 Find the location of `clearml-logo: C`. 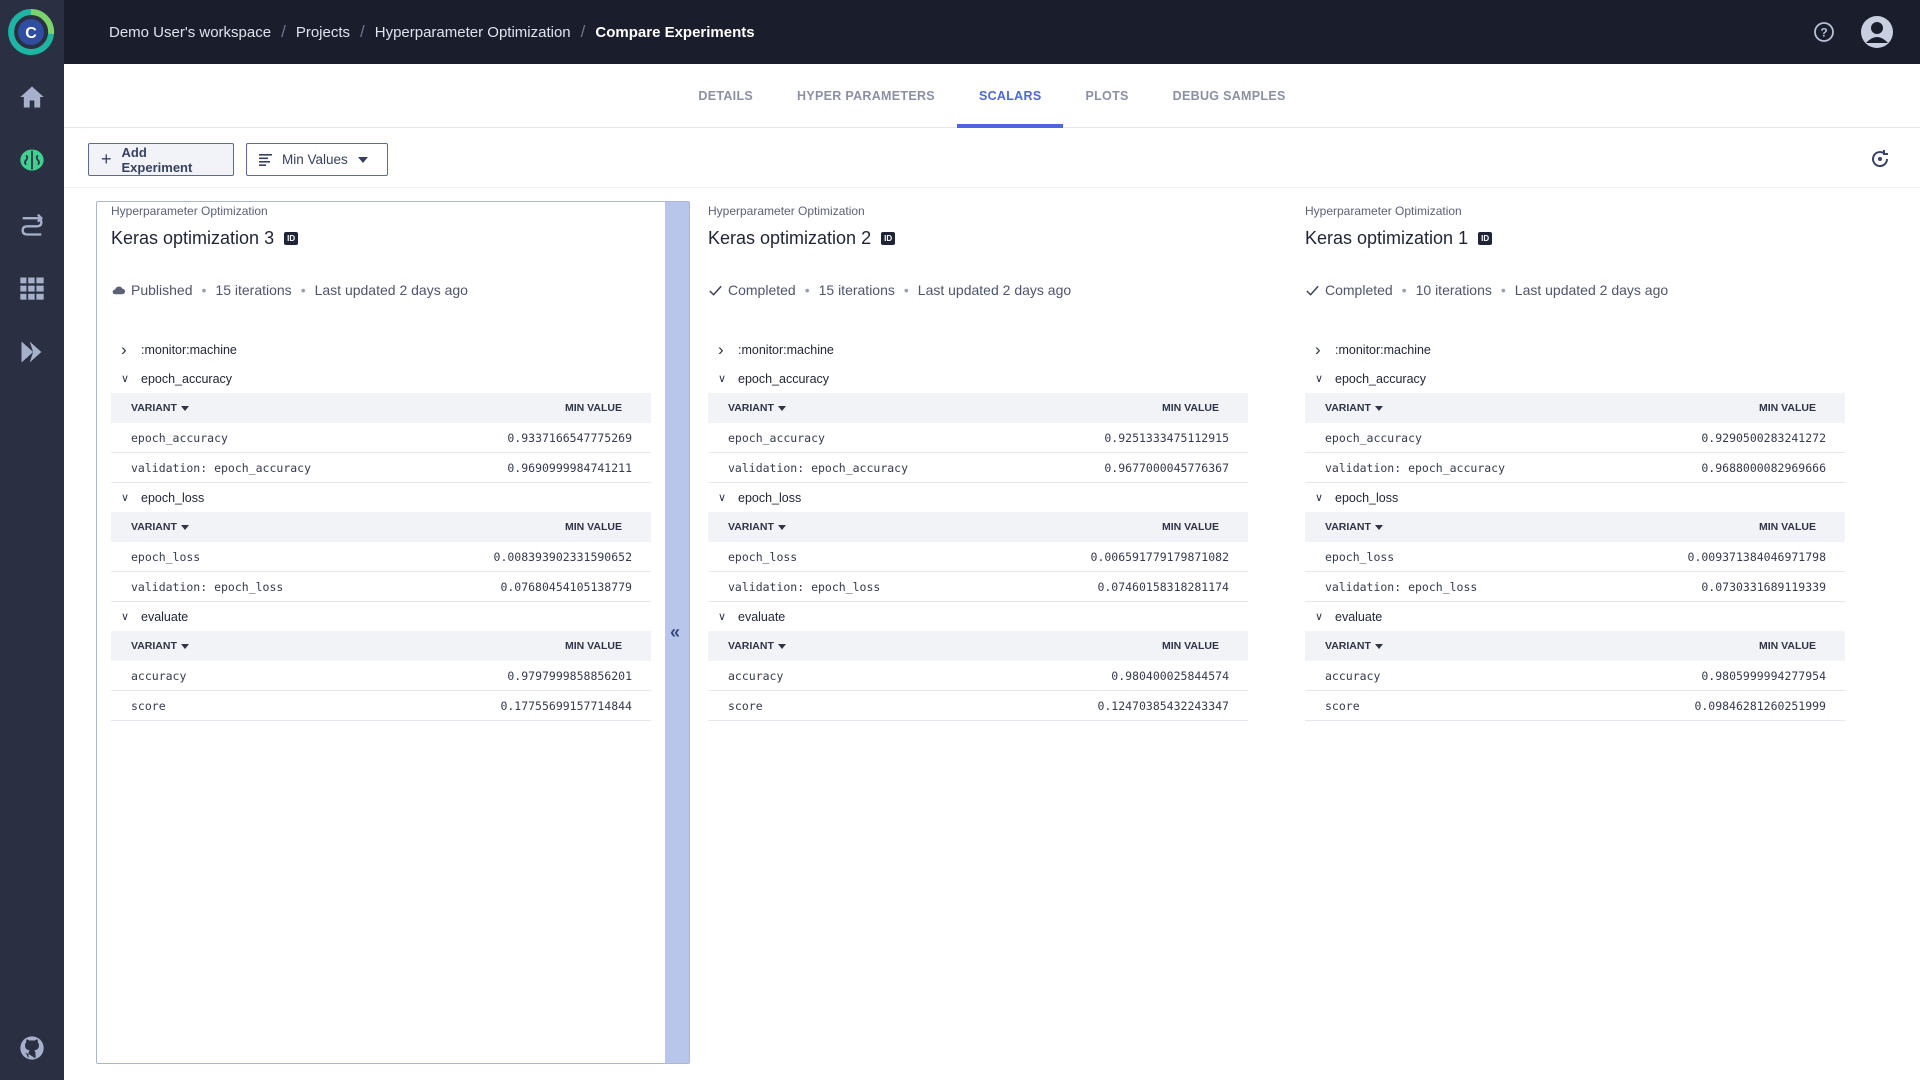

clearml-logo: C is located at coordinates (31, 32).